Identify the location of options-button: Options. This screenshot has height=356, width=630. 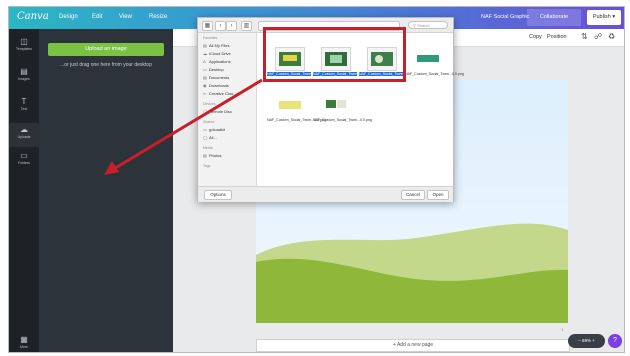
(218, 195).